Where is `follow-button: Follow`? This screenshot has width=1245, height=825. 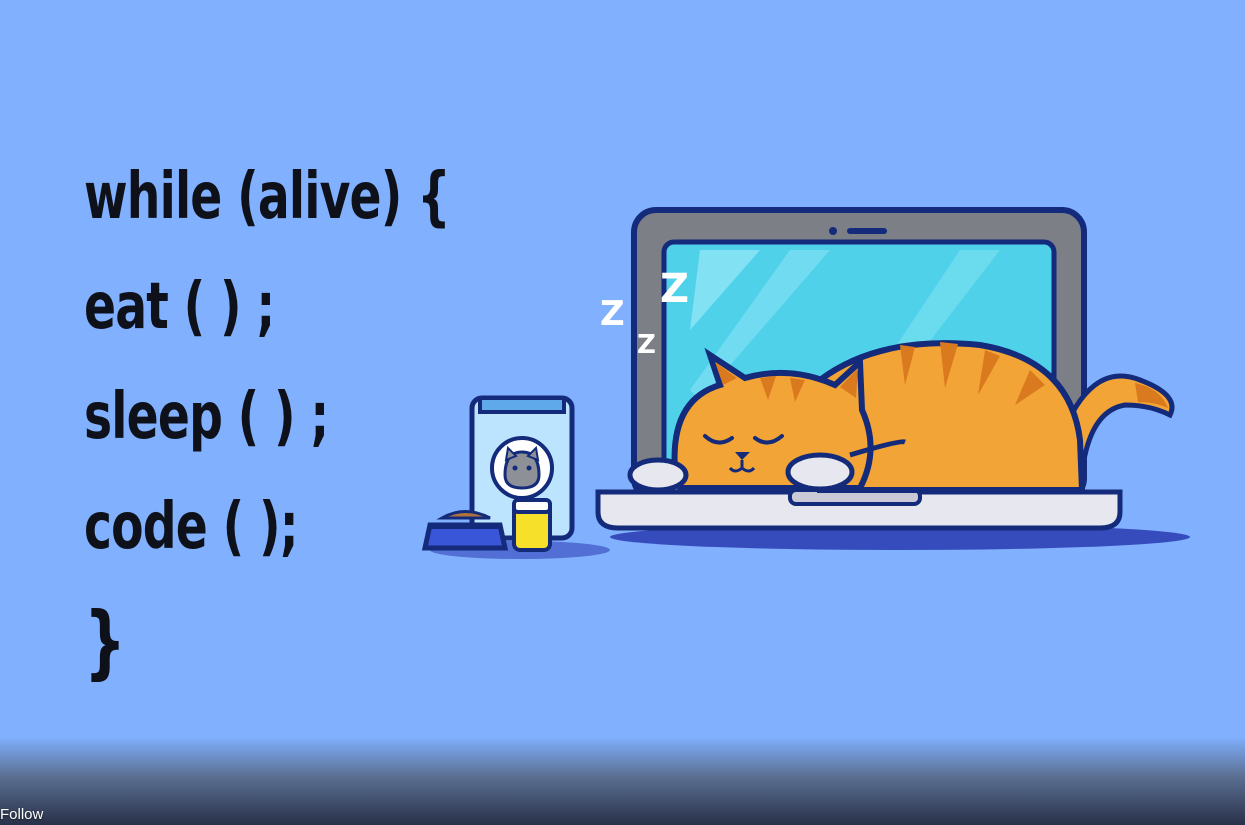 follow-button: Follow is located at coordinates (21, 814).